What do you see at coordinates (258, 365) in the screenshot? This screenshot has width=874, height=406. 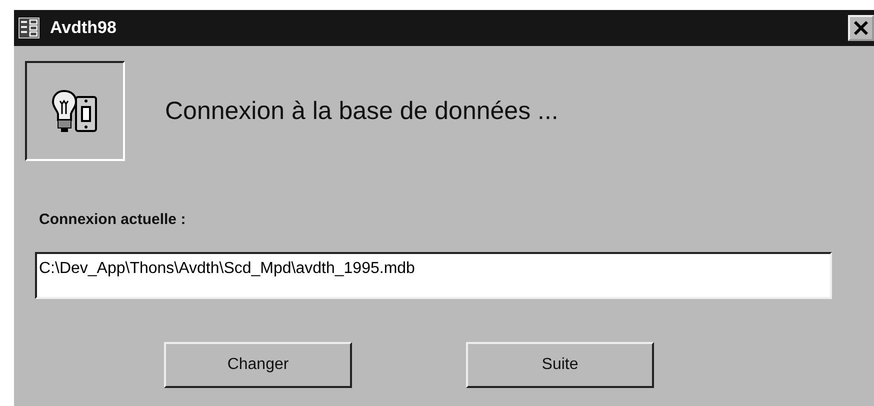 I see `dialog-button: Changer` at bounding box center [258, 365].